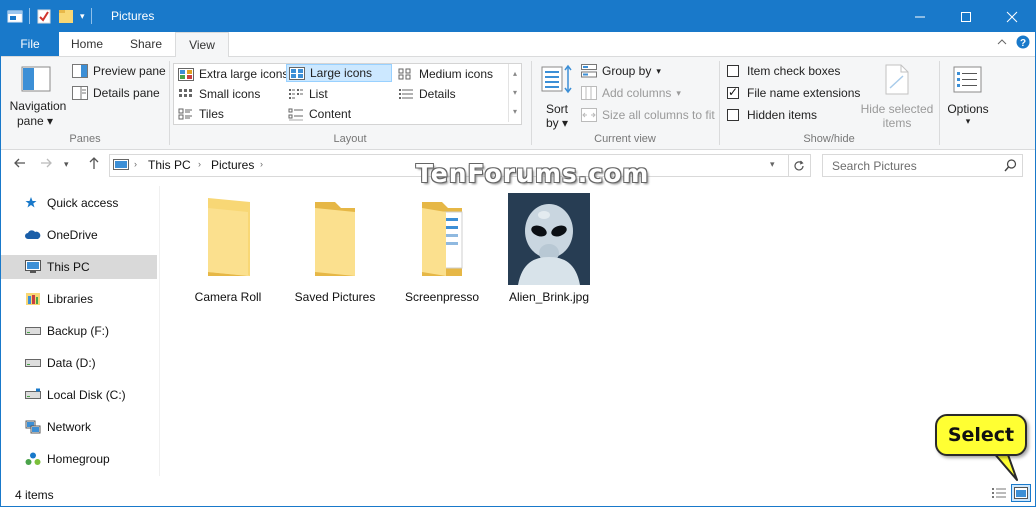 Image resolution: width=1036 pixels, height=507 pixels. I want to click on item-check-boxes-option: Item check boxes, so click(783, 71).